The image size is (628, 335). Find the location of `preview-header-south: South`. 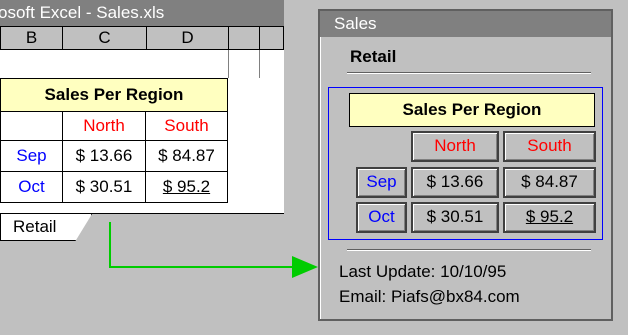

preview-header-south: South is located at coordinates (549, 146).